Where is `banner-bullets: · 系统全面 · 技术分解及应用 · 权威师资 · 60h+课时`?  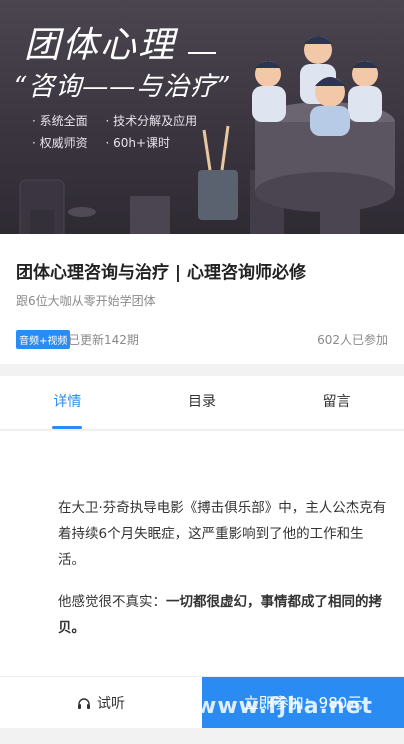
banner-bullets: · 系统全面 · 技术分解及应用 · 权威师资 · 60h+课时 is located at coordinates (121, 132).